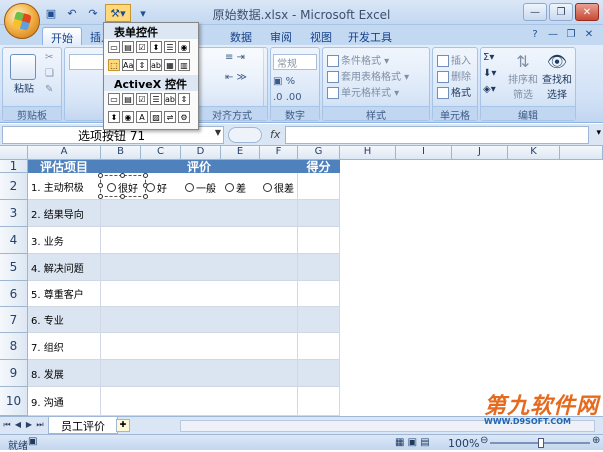 This screenshot has width=603, height=452. I want to click on activex-list-icon: ☰, so click(156, 99).